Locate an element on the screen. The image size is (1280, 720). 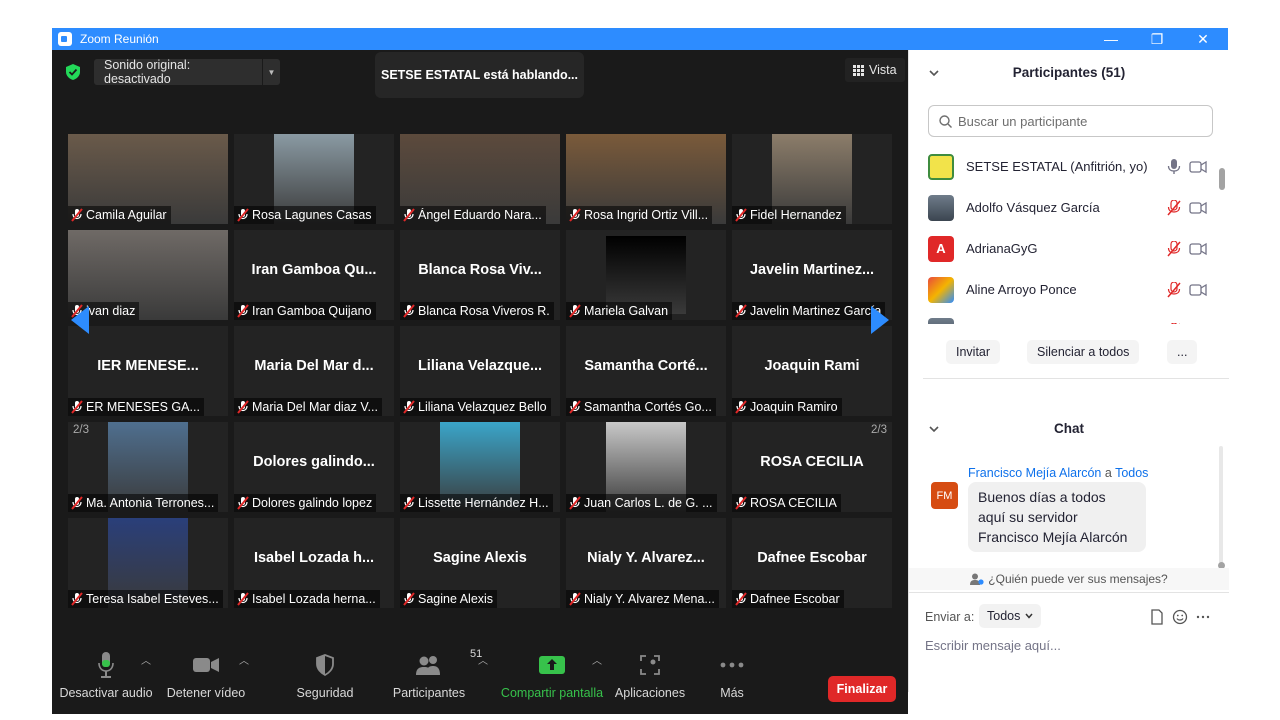
participant-list-name: AdrianaGyG is located at coordinates (1002, 248).